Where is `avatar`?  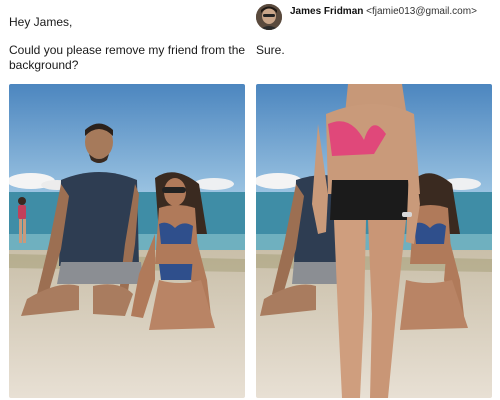
avatar is located at coordinates (269, 17).